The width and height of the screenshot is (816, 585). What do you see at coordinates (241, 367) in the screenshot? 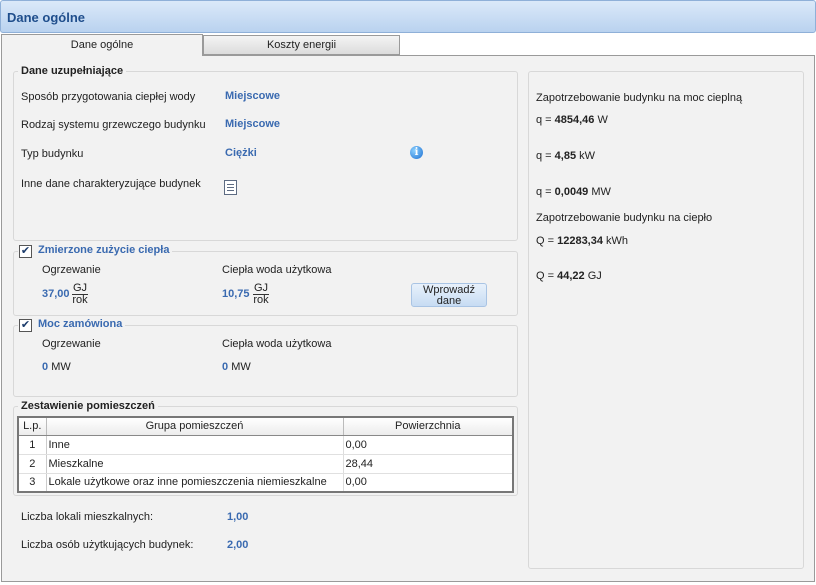
I see `ordered-hot-water-unit: MW` at bounding box center [241, 367].